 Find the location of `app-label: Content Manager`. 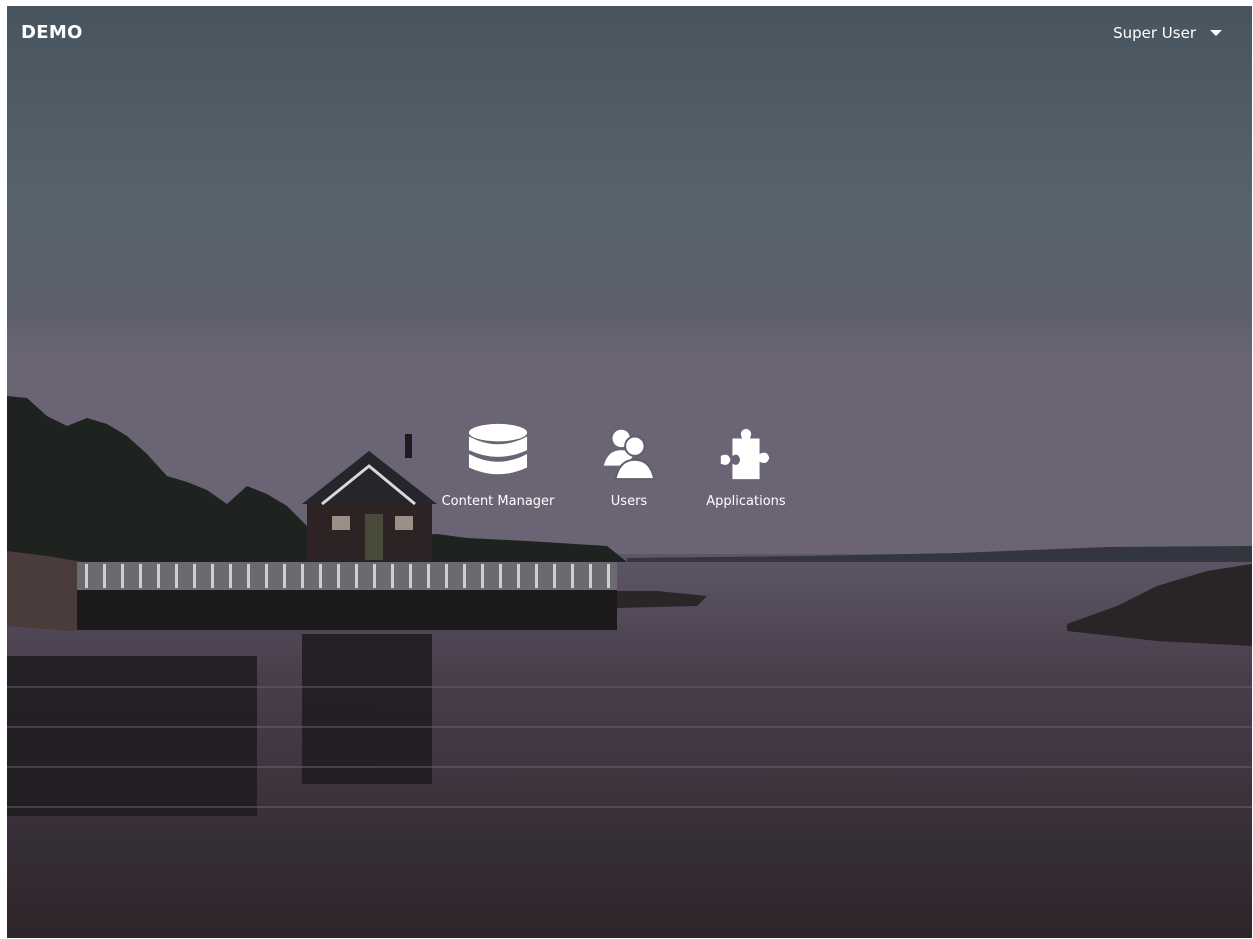

app-label: Content Manager is located at coordinates (498, 501).